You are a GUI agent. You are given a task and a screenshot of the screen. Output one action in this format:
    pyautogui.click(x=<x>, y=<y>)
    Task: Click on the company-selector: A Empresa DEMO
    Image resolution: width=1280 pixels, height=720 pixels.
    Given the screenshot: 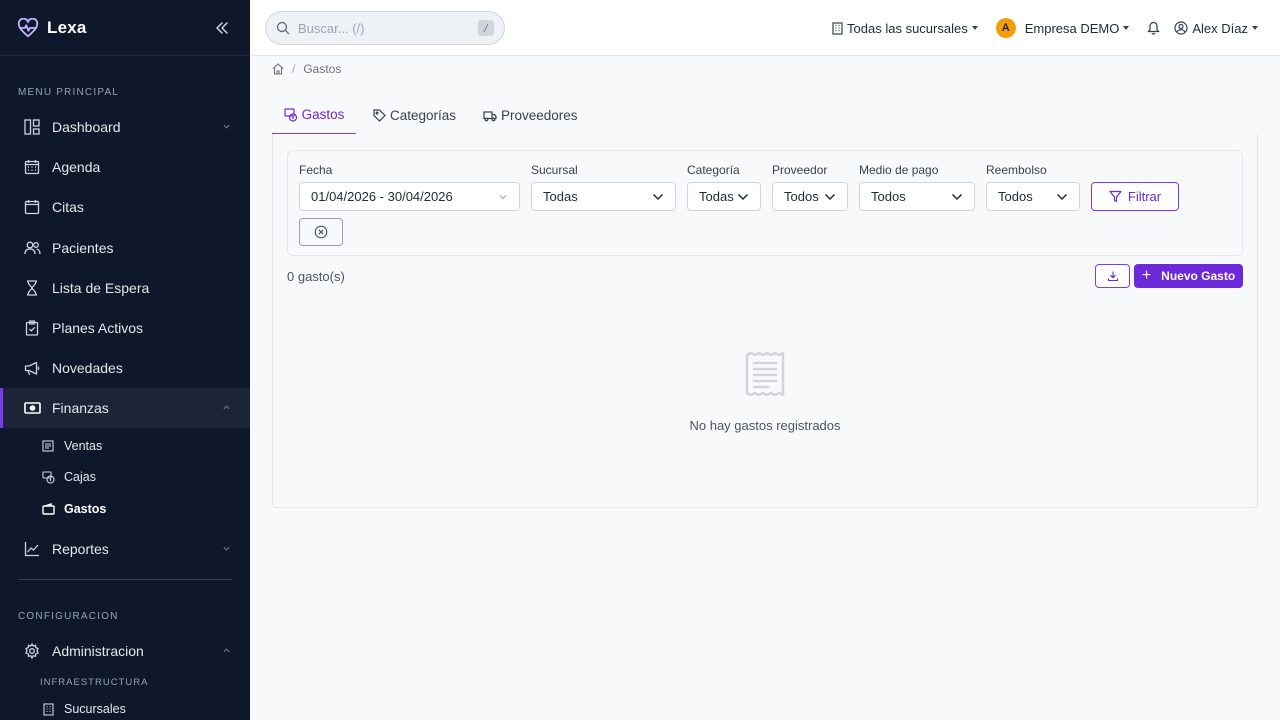 What is the action you would take?
    pyautogui.click(x=1062, y=28)
    